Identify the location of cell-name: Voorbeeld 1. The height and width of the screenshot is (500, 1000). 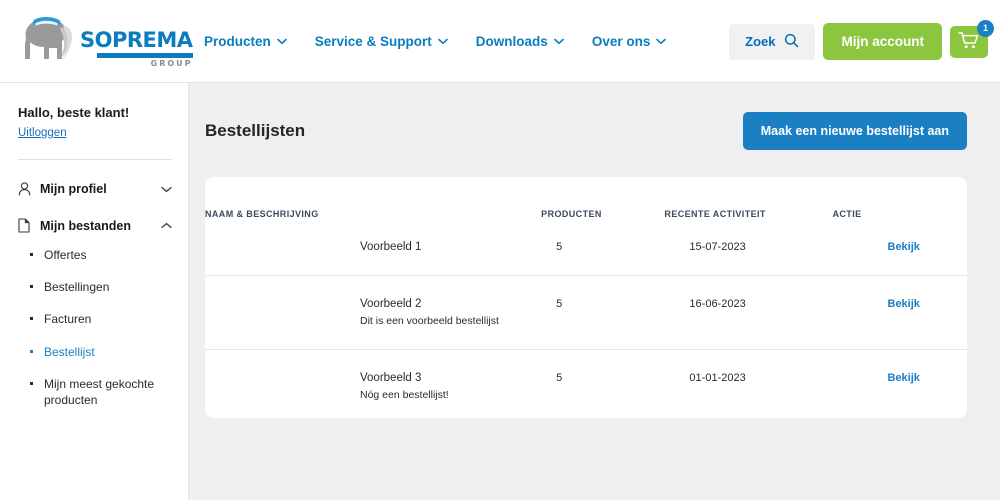
(373, 247).